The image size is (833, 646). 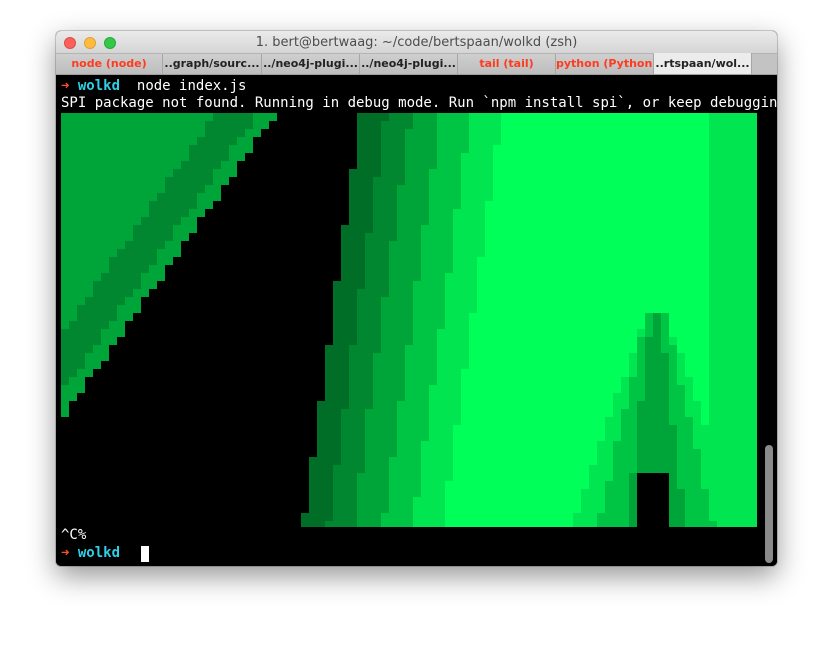 What do you see at coordinates (507, 64) in the screenshot?
I see `tab-tail: tail (tail)` at bounding box center [507, 64].